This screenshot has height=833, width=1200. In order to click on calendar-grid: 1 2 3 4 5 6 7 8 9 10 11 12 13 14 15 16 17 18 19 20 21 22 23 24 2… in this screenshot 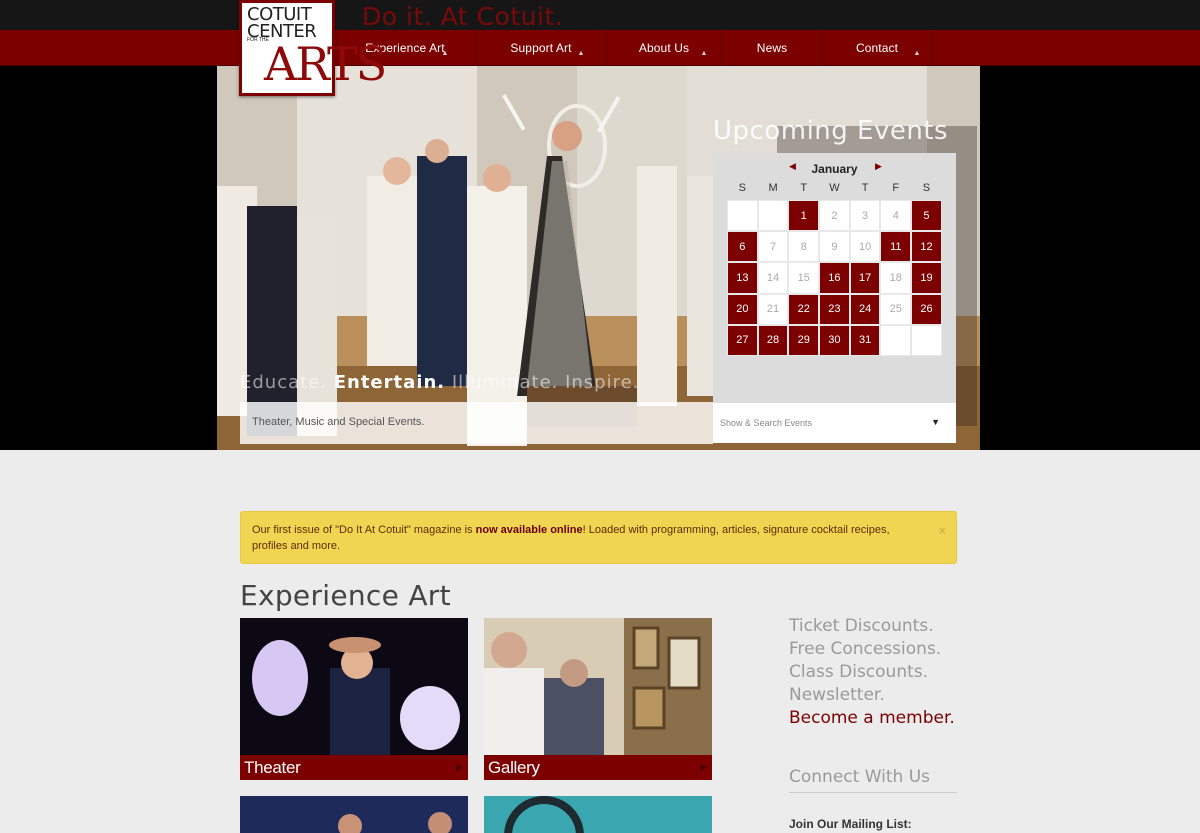, I will do `click(834, 278)`.